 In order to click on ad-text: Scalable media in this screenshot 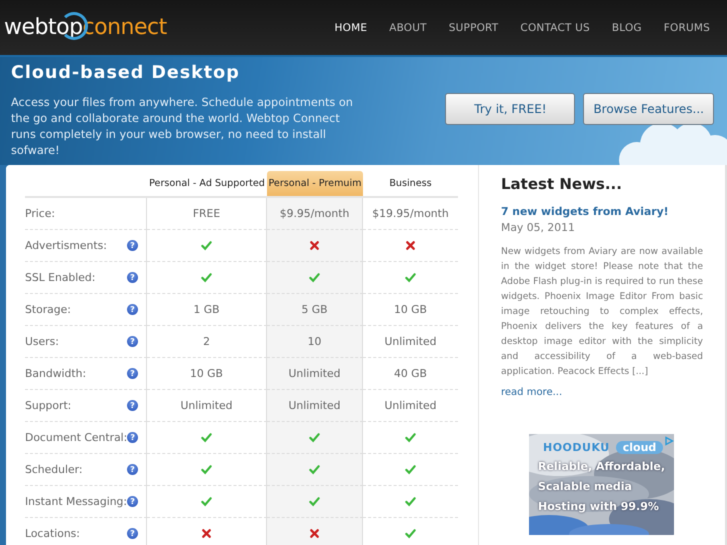, I will do `click(585, 487)`.